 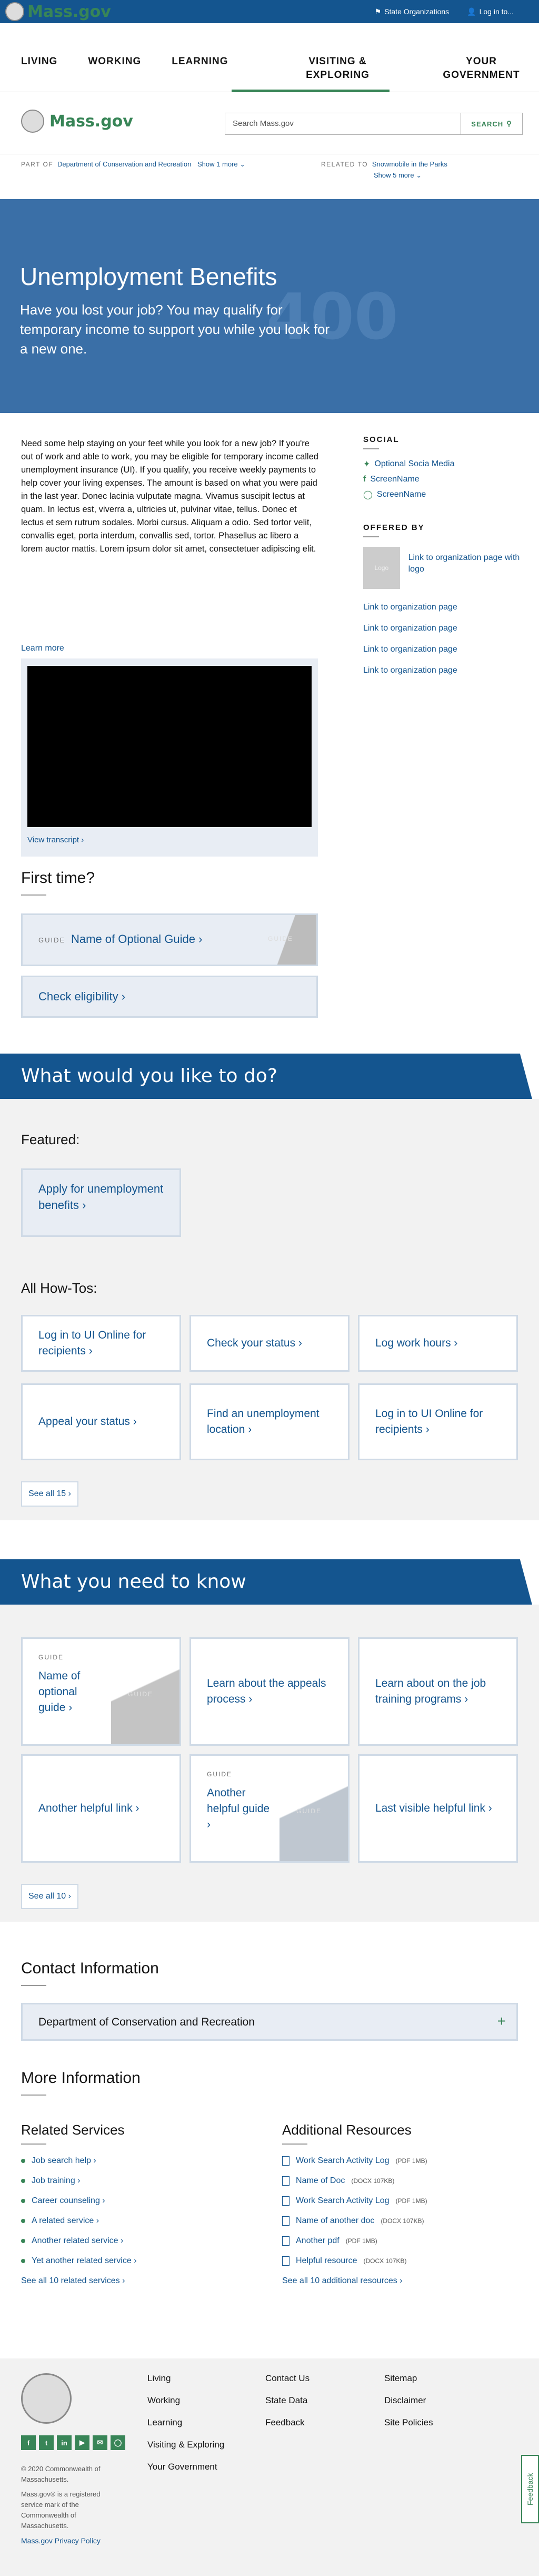 I want to click on search-icon: ⚲, so click(x=509, y=124).